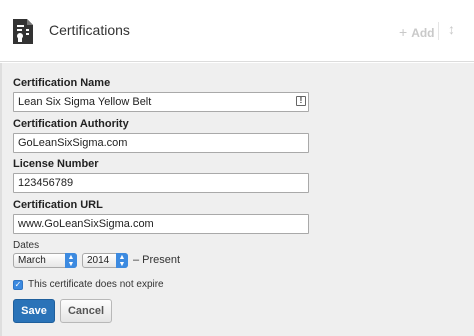 The height and width of the screenshot is (336, 474). What do you see at coordinates (32, 260) in the screenshot?
I see `month-select-value: March` at bounding box center [32, 260].